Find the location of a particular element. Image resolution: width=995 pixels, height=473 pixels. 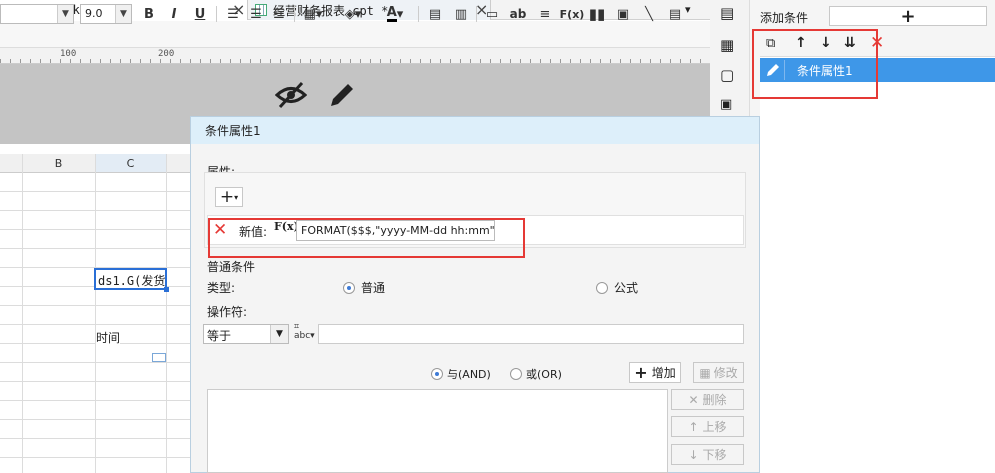

text-icon: ab is located at coordinates (518, 14).